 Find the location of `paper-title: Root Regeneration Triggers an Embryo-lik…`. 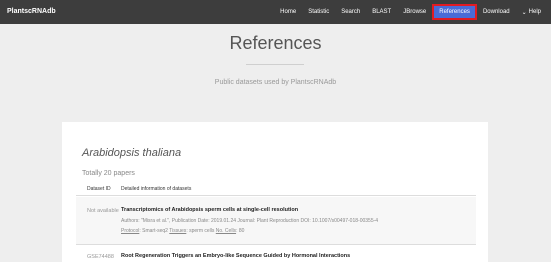

paper-title: Root Regeneration Triggers an Embryo-lik… is located at coordinates (236, 256).